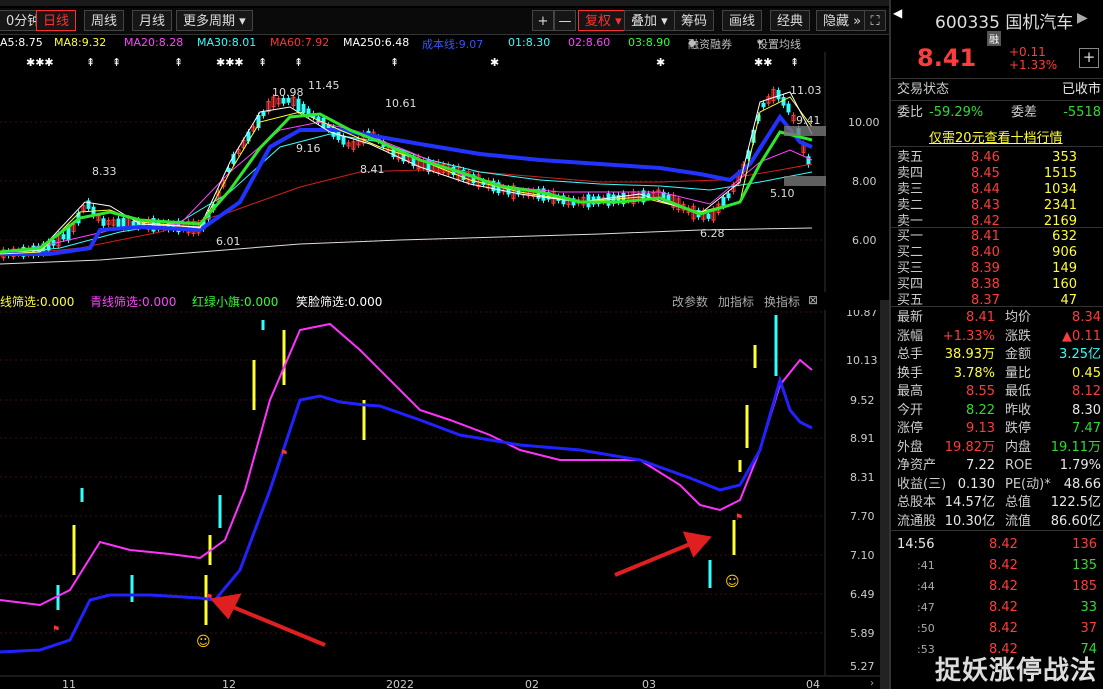  I want to click on wei-bi-label: 委比, so click(910, 112).